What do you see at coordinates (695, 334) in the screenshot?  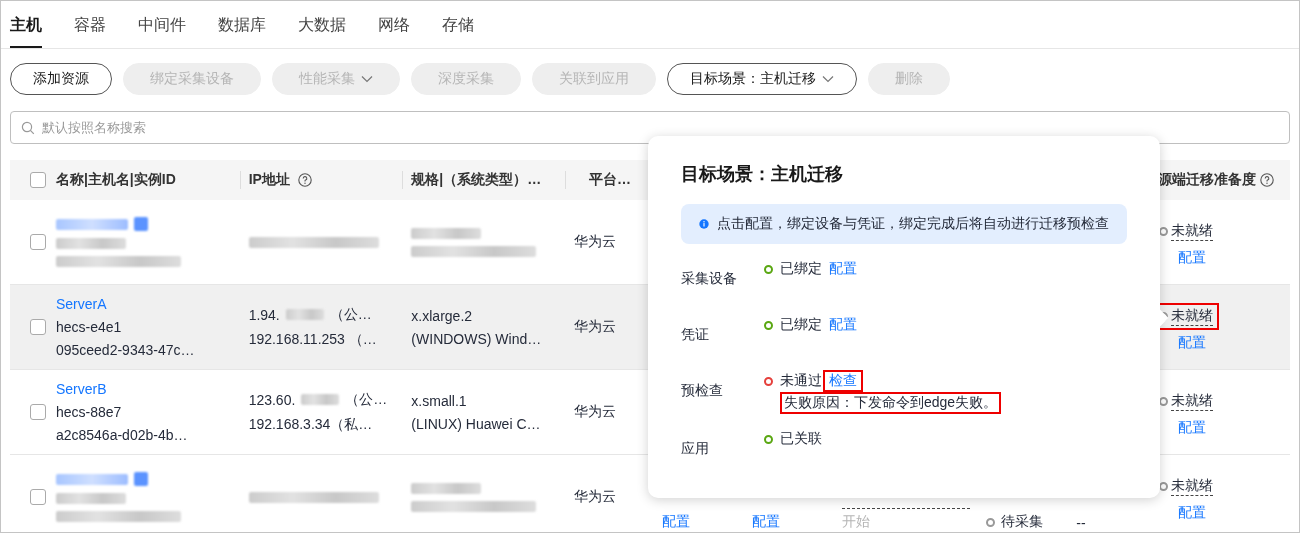 I see `field-label: 凭证` at bounding box center [695, 334].